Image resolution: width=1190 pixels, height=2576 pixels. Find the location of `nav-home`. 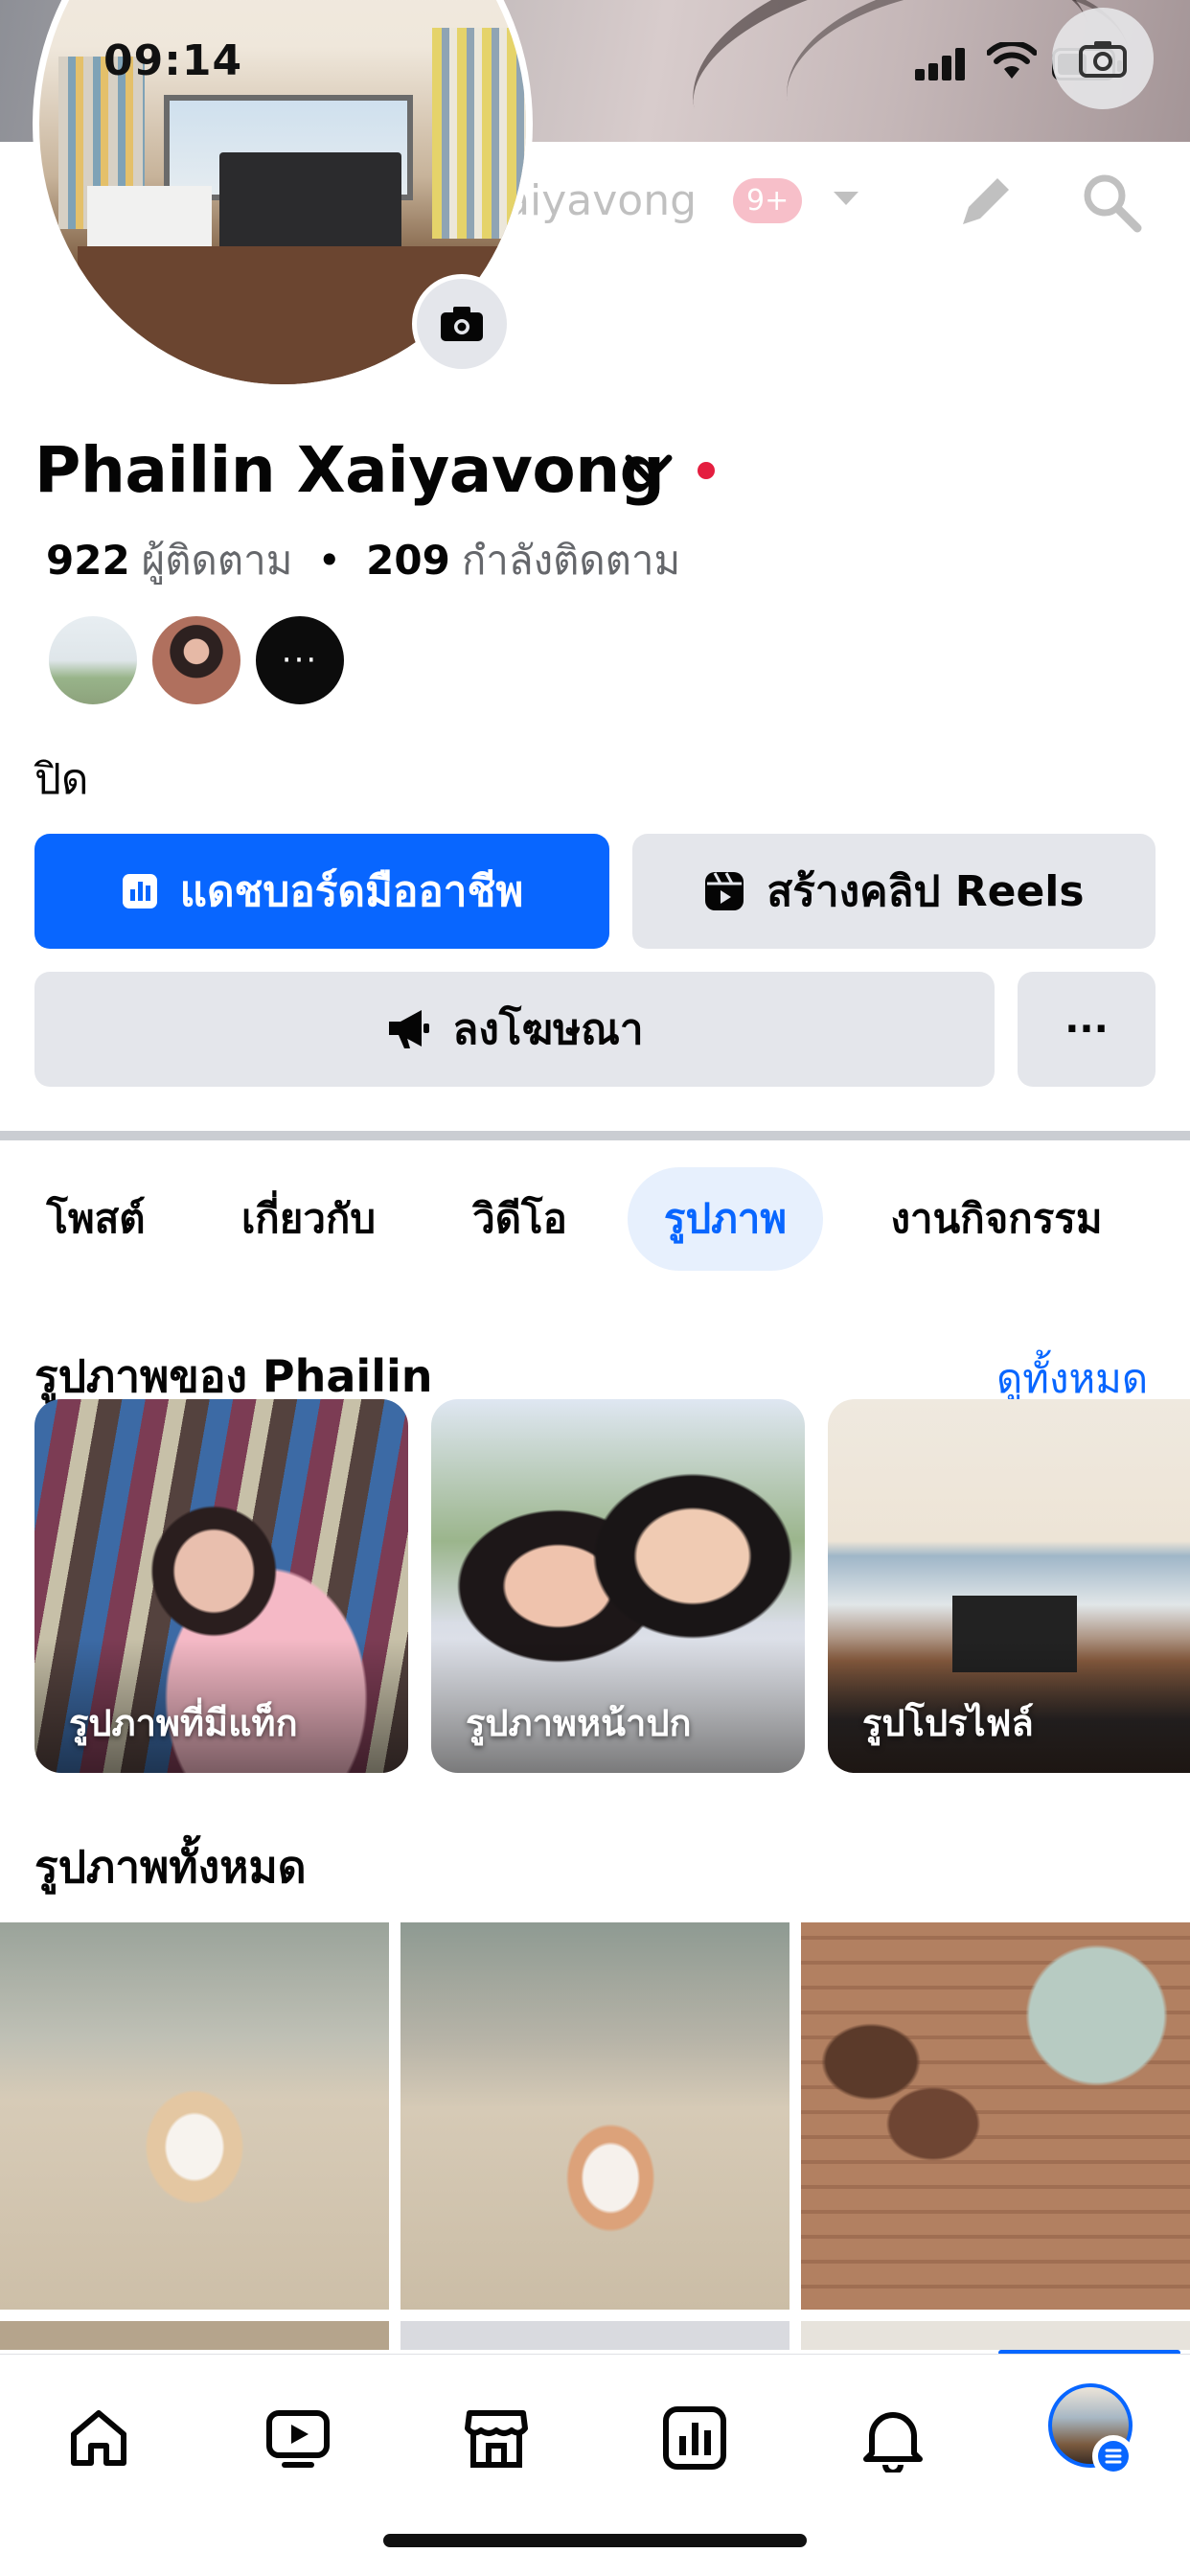

nav-home is located at coordinates (99, 2438).